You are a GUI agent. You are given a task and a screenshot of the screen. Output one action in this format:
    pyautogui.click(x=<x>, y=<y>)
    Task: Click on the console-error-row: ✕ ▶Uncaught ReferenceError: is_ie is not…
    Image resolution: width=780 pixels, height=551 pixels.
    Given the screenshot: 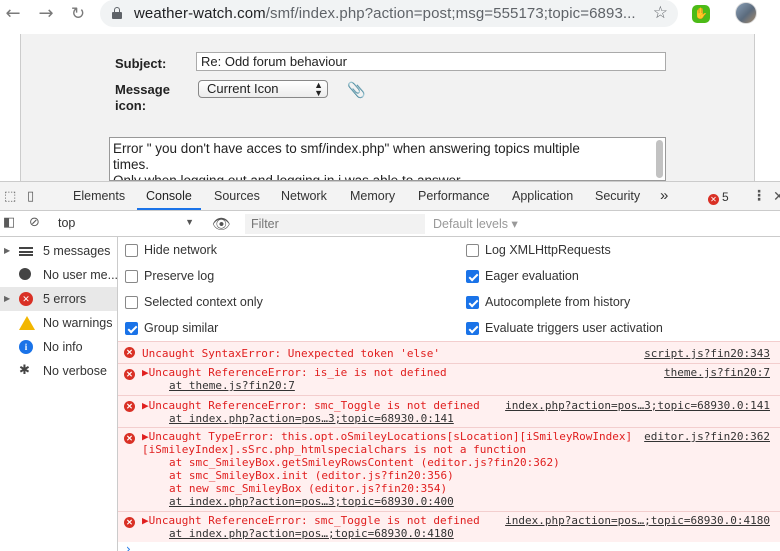 What is the action you would take?
    pyautogui.click(x=449, y=379)
    